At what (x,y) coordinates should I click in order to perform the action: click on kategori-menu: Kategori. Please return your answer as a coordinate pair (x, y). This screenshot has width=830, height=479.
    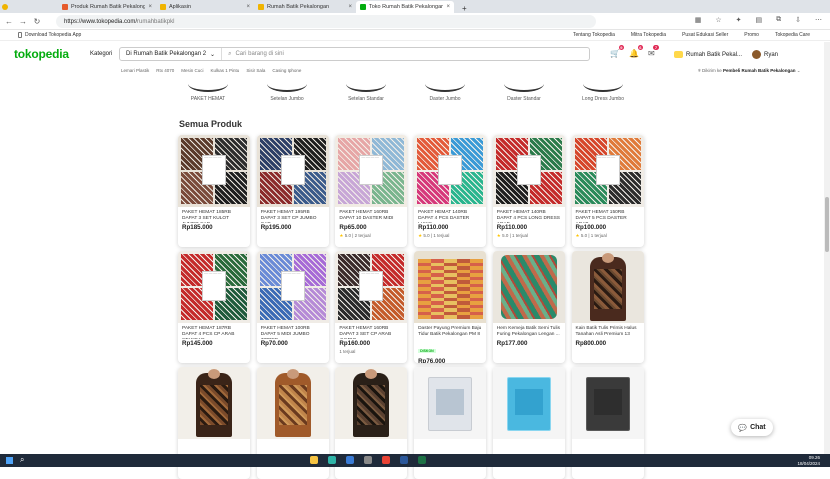
    Looking at the image, I should click on (101, 54).